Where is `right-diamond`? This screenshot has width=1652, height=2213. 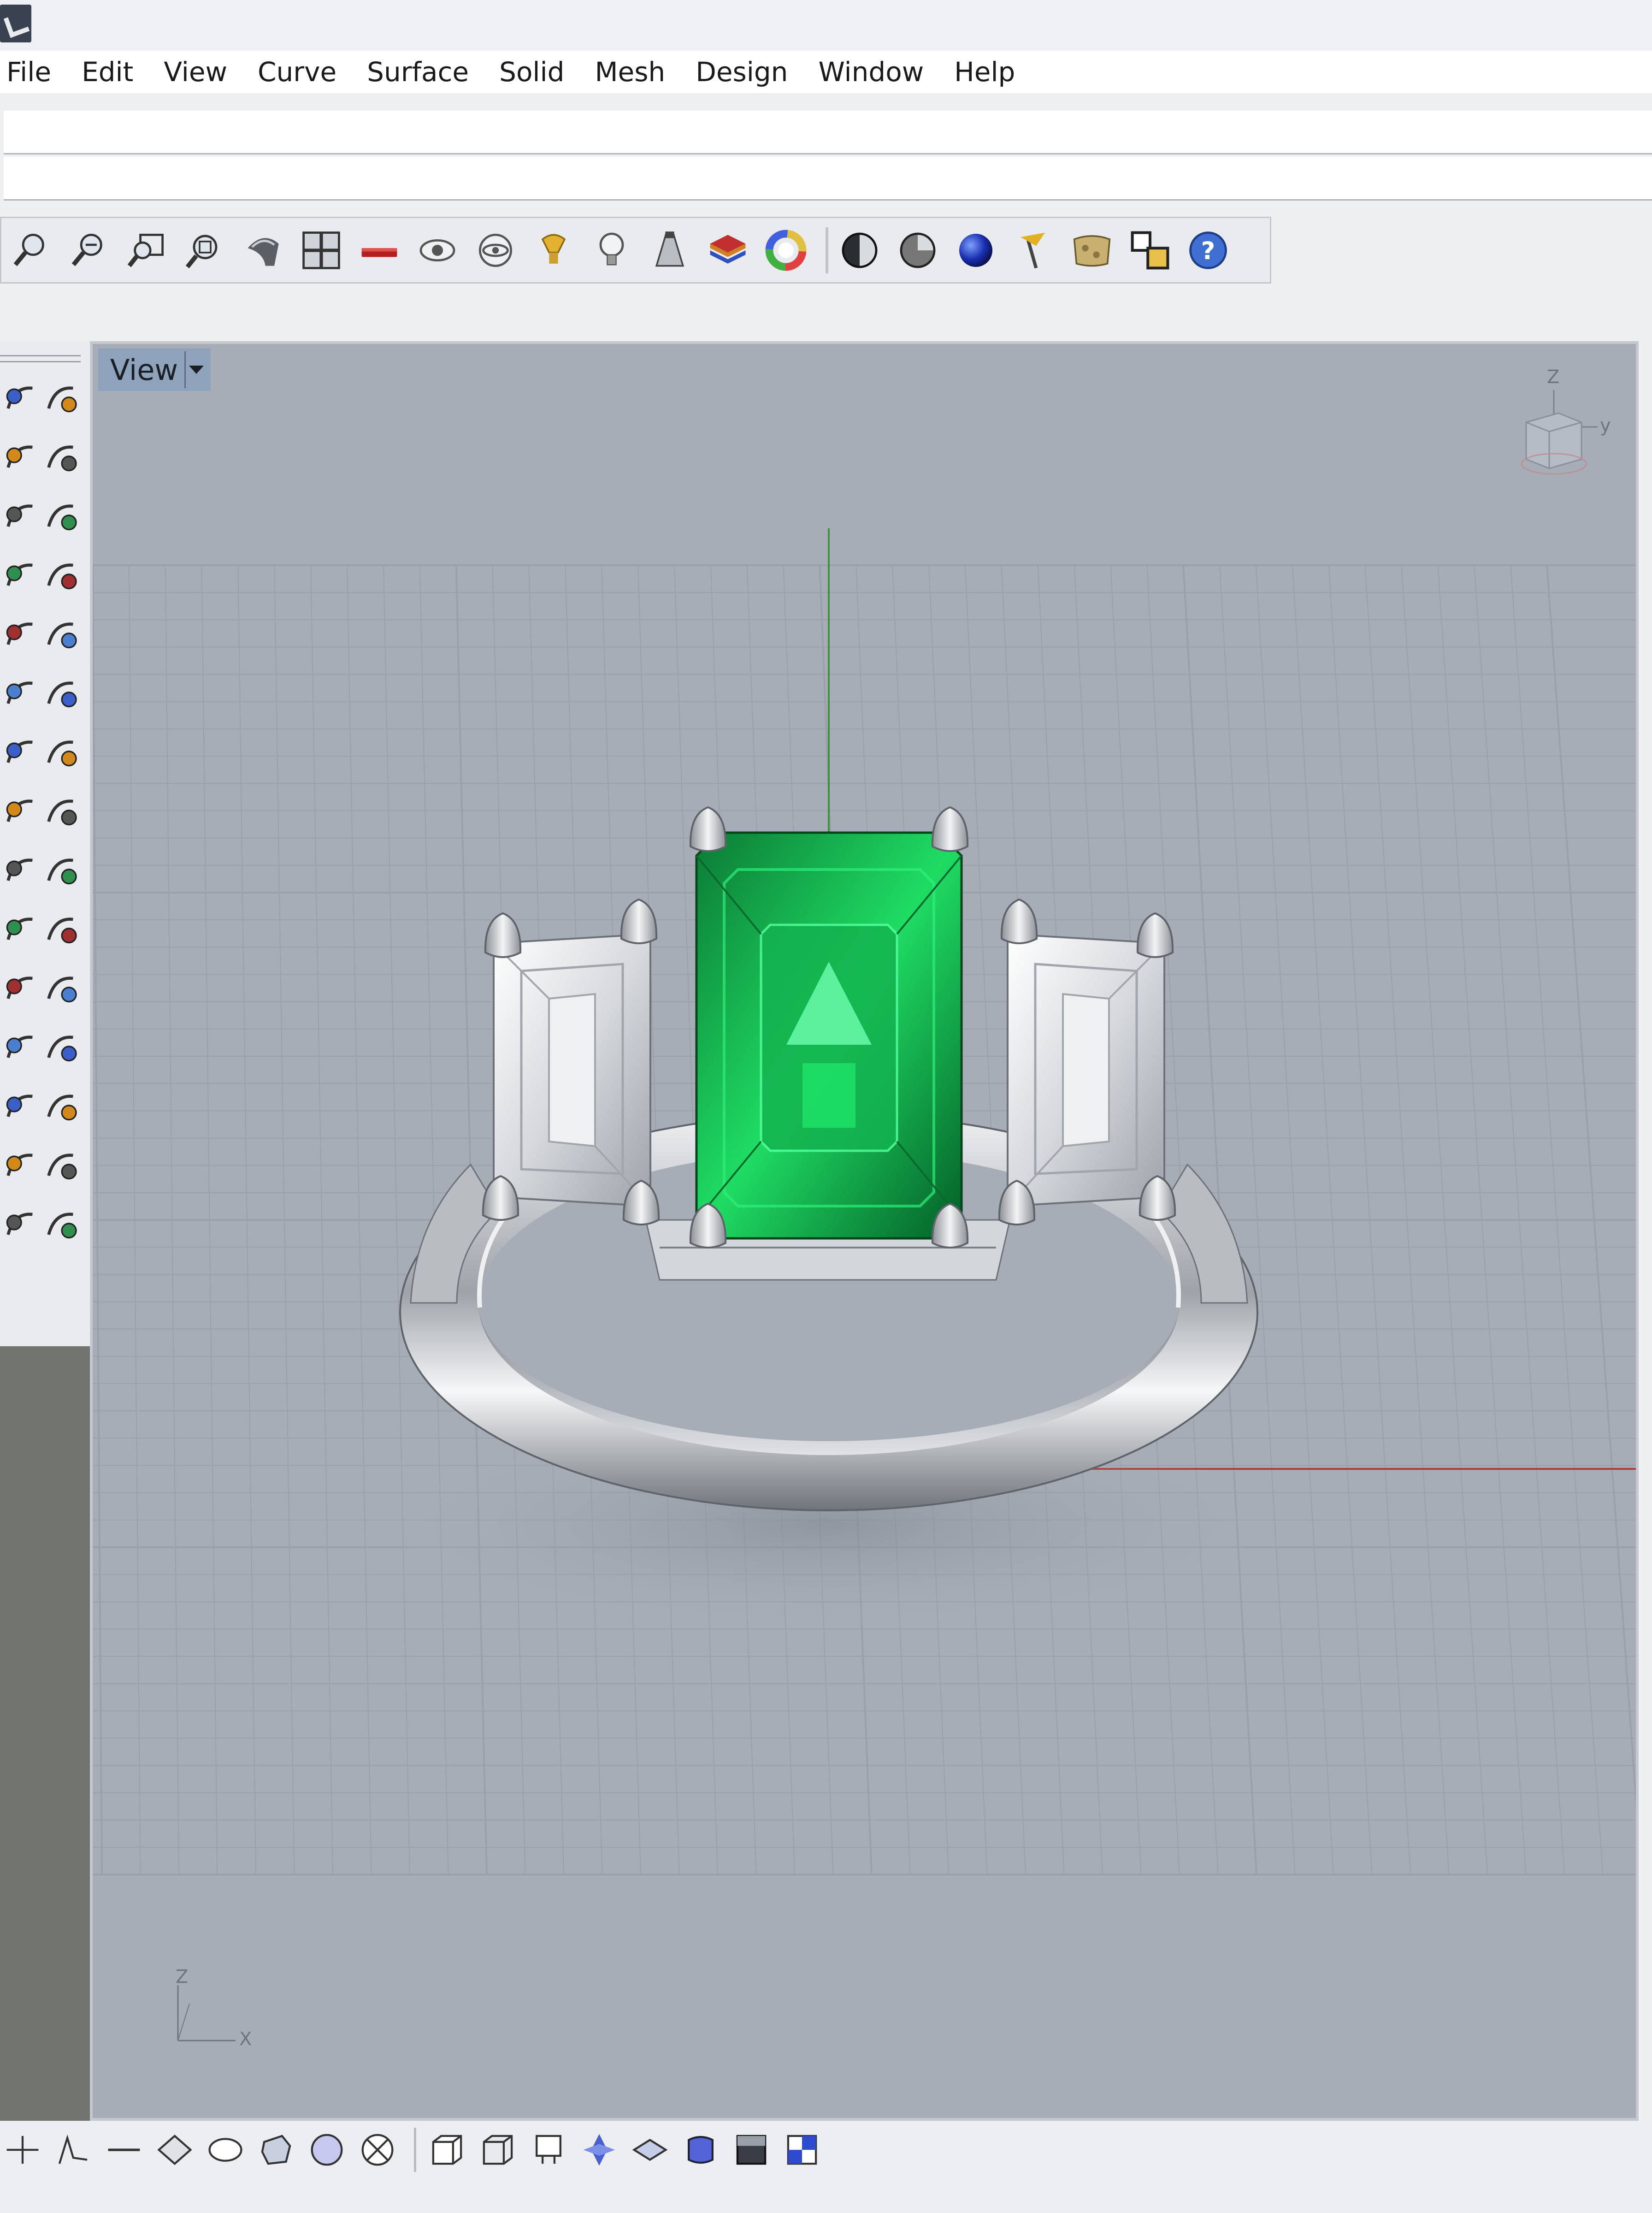
right-diamond is located at coordinates (1086, 1070).